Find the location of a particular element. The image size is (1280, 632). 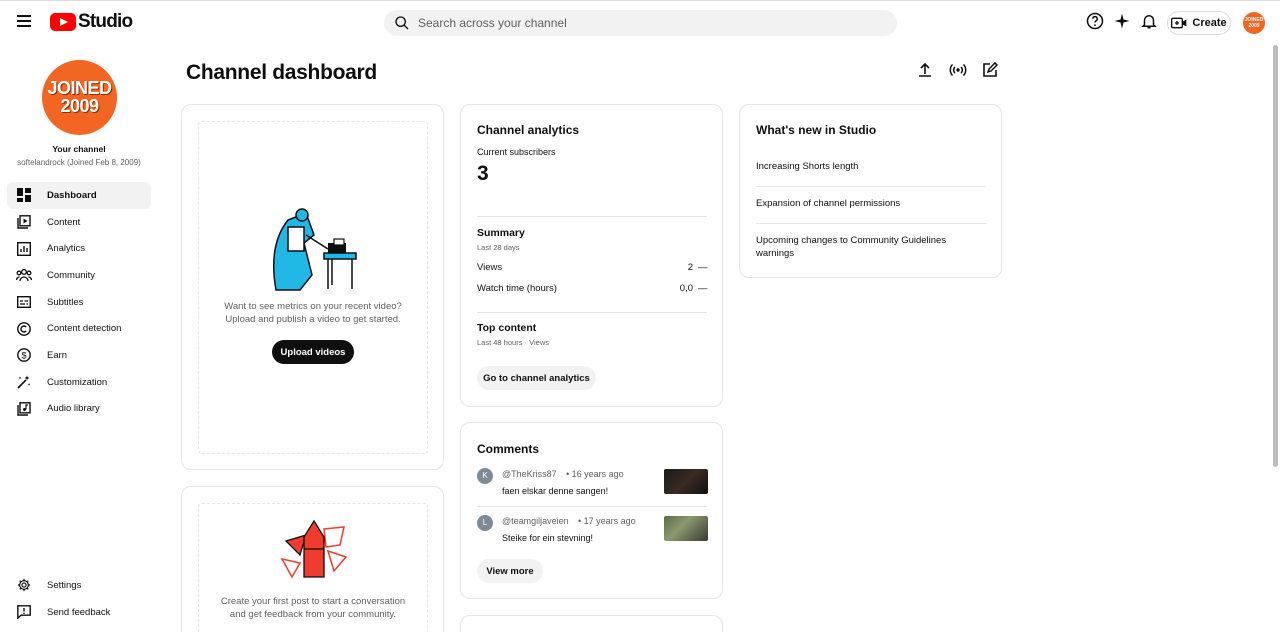

search-input is located at coordinates (638, 23).